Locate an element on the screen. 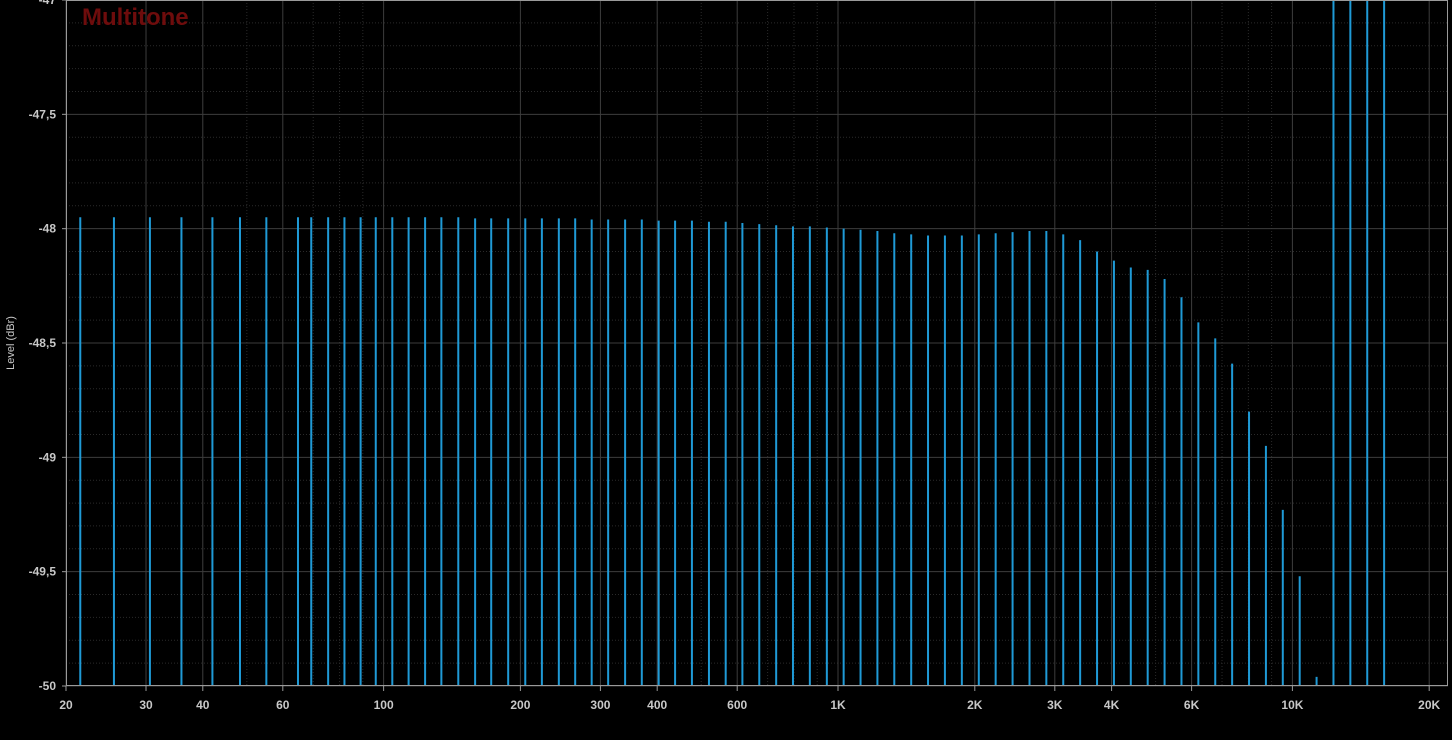  y-axis-title: Level (dBr) is located at coordinates (11, 343).